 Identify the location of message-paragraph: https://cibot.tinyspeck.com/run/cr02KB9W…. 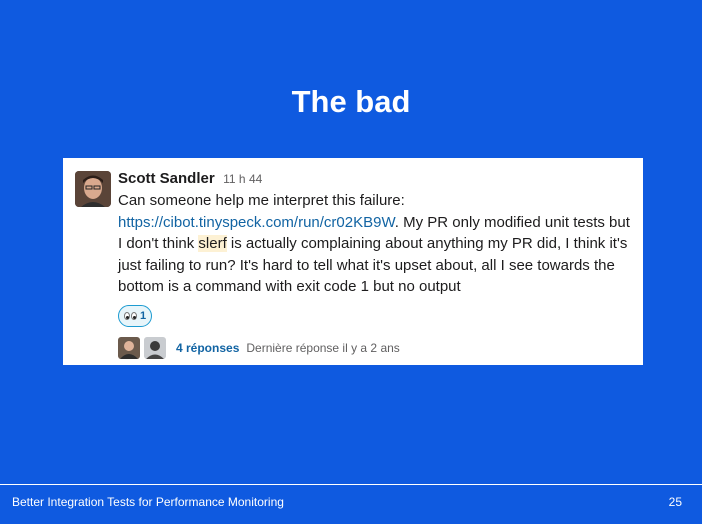
(378, 255).